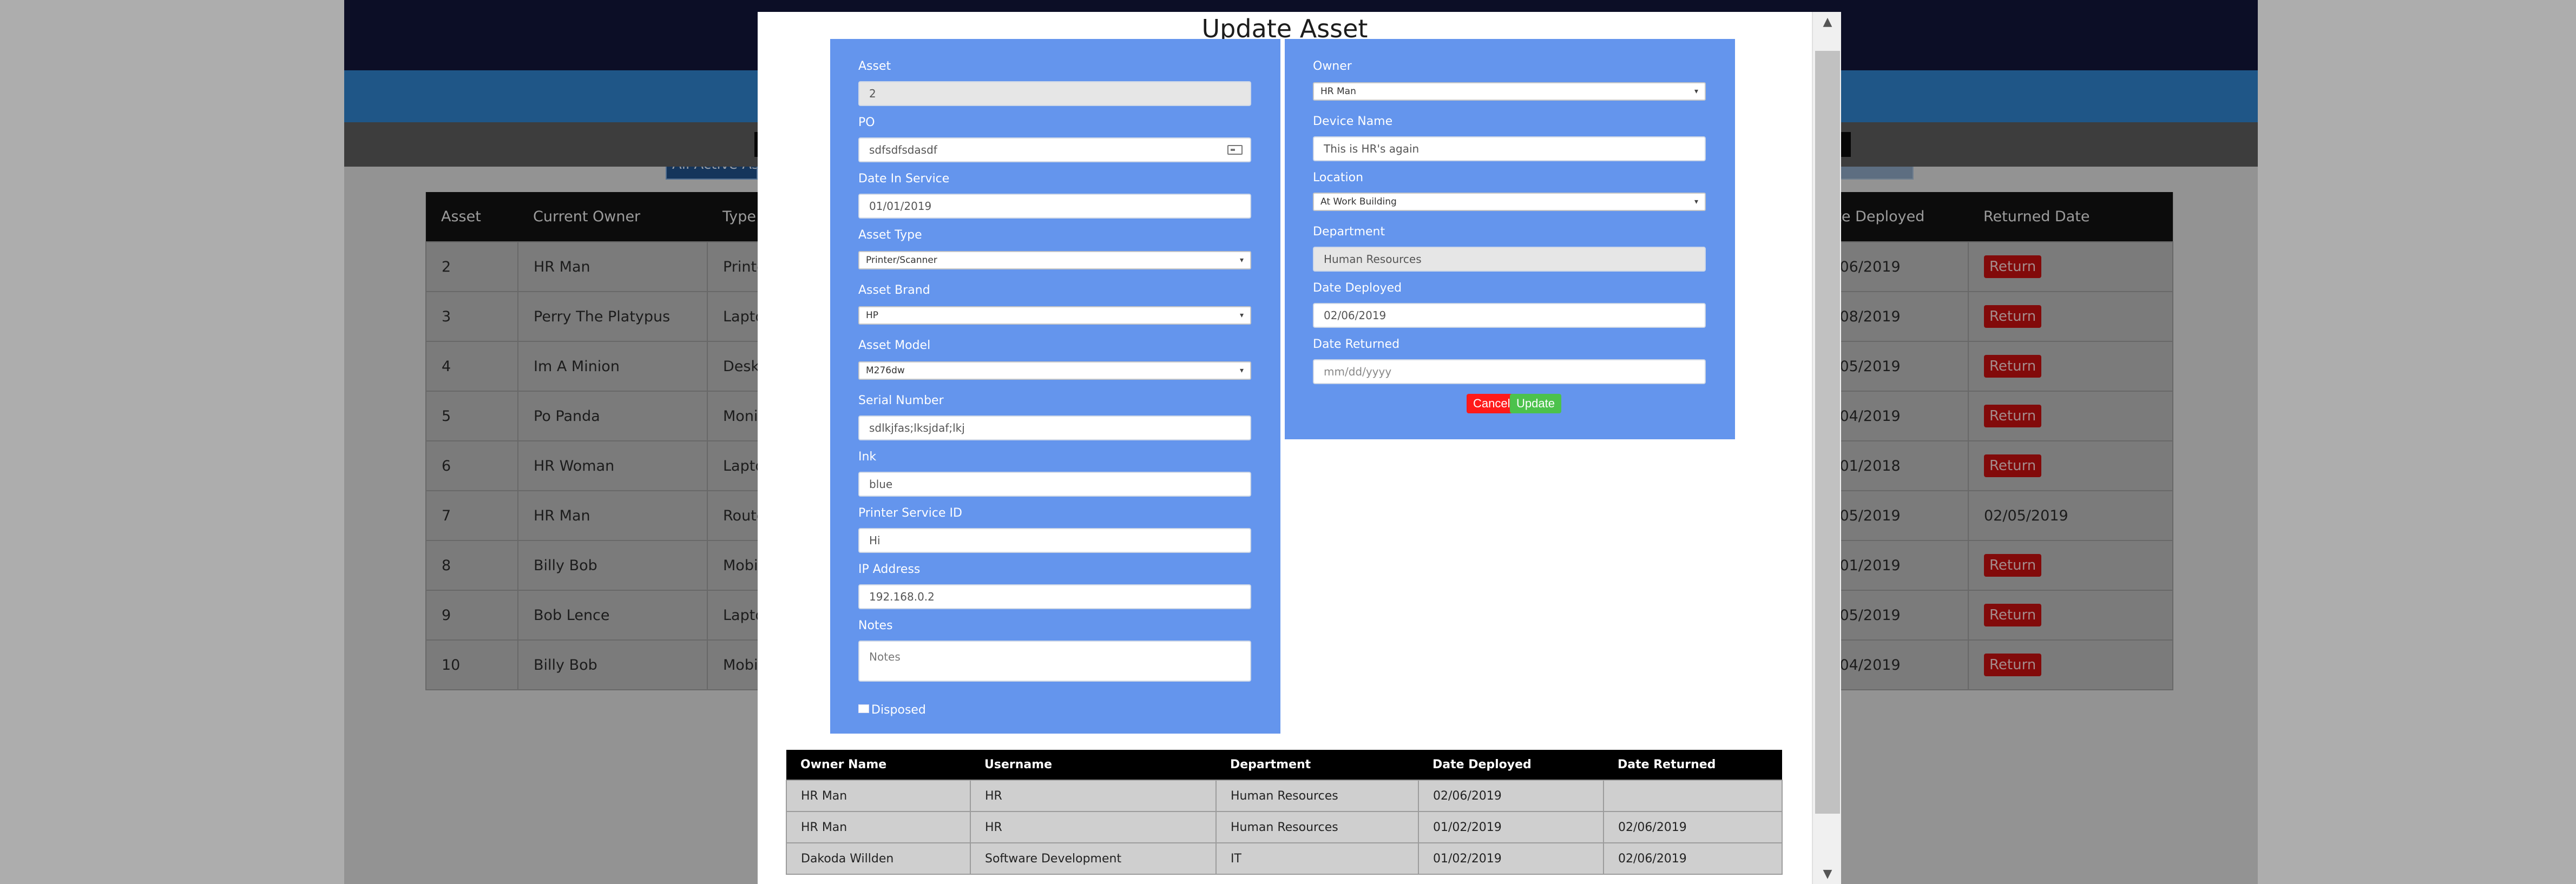  What do you see at coordinates (1827, 22) in the screenshot?
I see `scroll-up-icon: ▲` at bounding box center [1827, 22].